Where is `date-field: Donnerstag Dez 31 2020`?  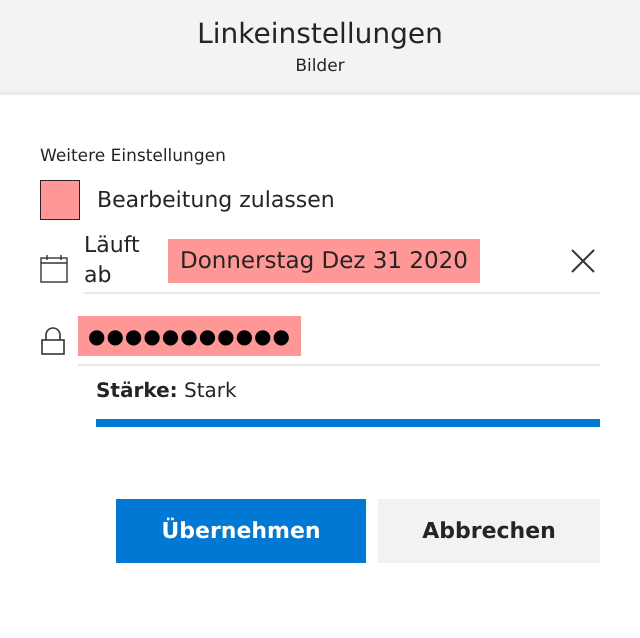
date-field: Donnerstag Dez 31 2020 is located at coordinates (324, 261).